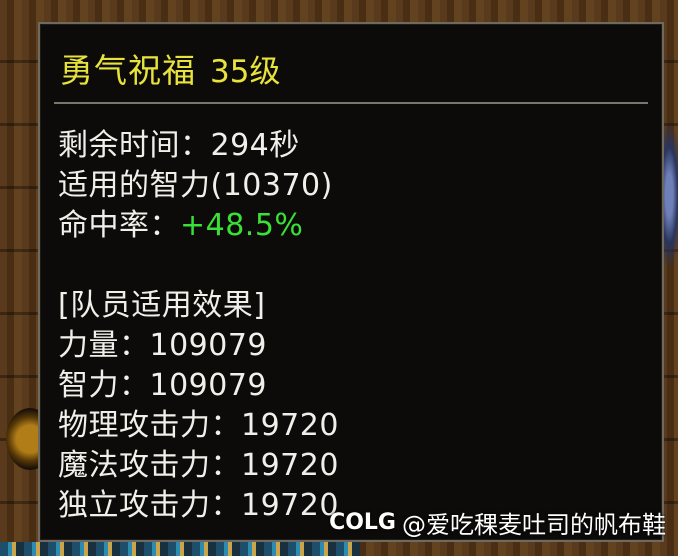 The height and width of the screenshot is (556, 678). I want to click on buff-title: 勇气祝福, so click(128, 70).